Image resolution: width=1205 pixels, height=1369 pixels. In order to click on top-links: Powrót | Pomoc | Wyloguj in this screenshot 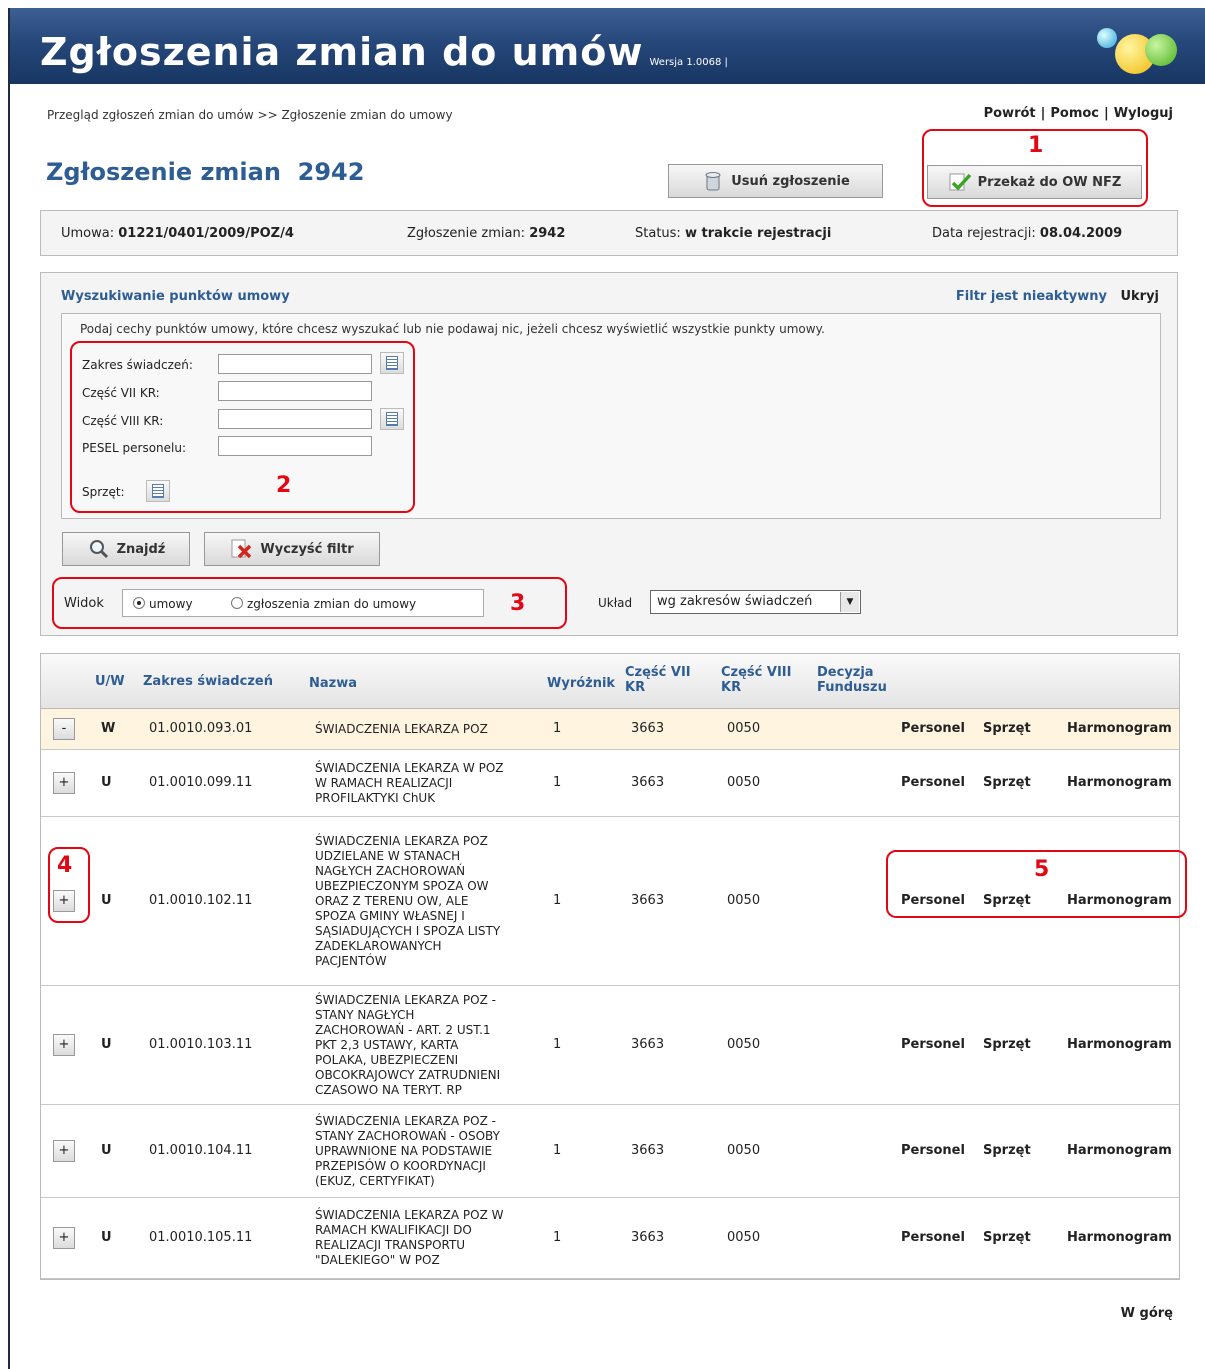, I will do `click(1078, 113)`.